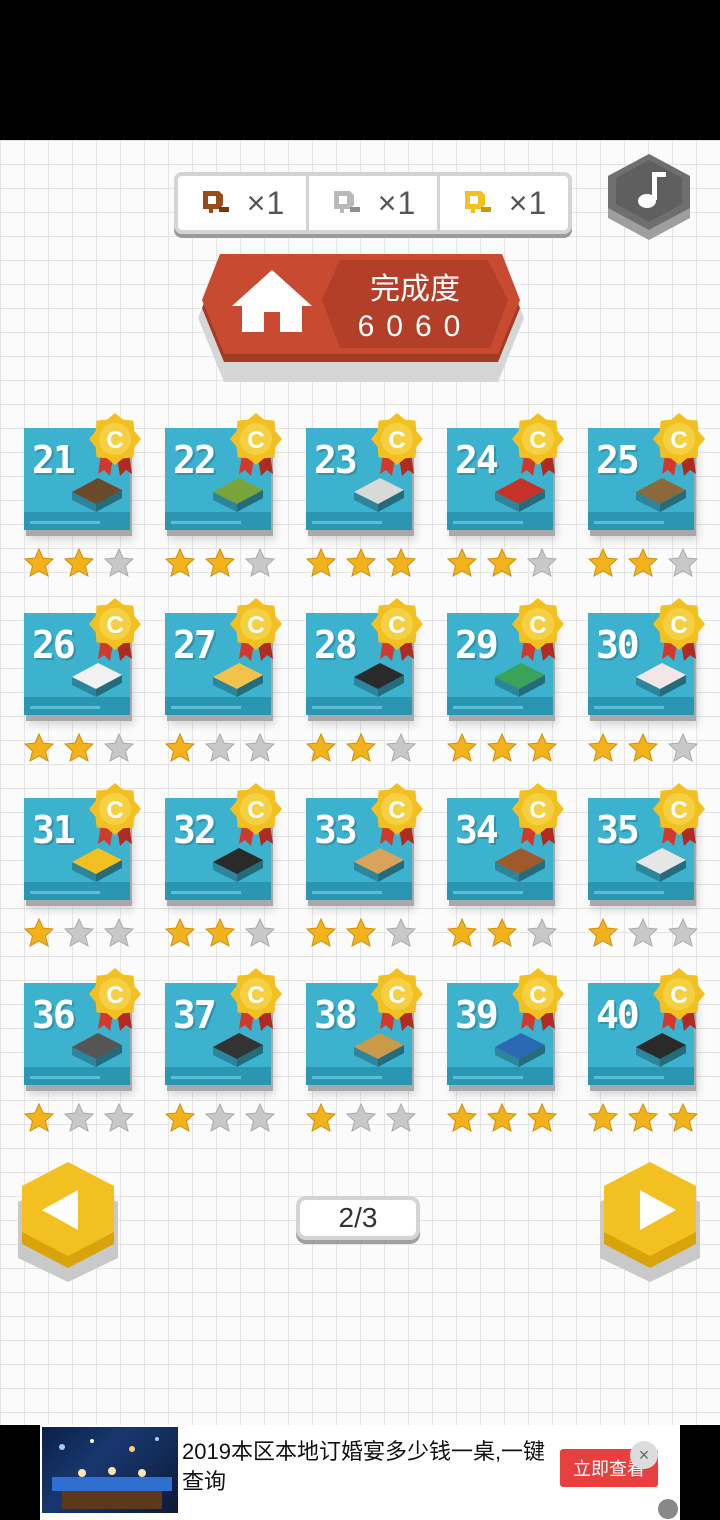  Describe the element at coordinates (360, 70) in the screenshot. I see `status-bar` at that location.